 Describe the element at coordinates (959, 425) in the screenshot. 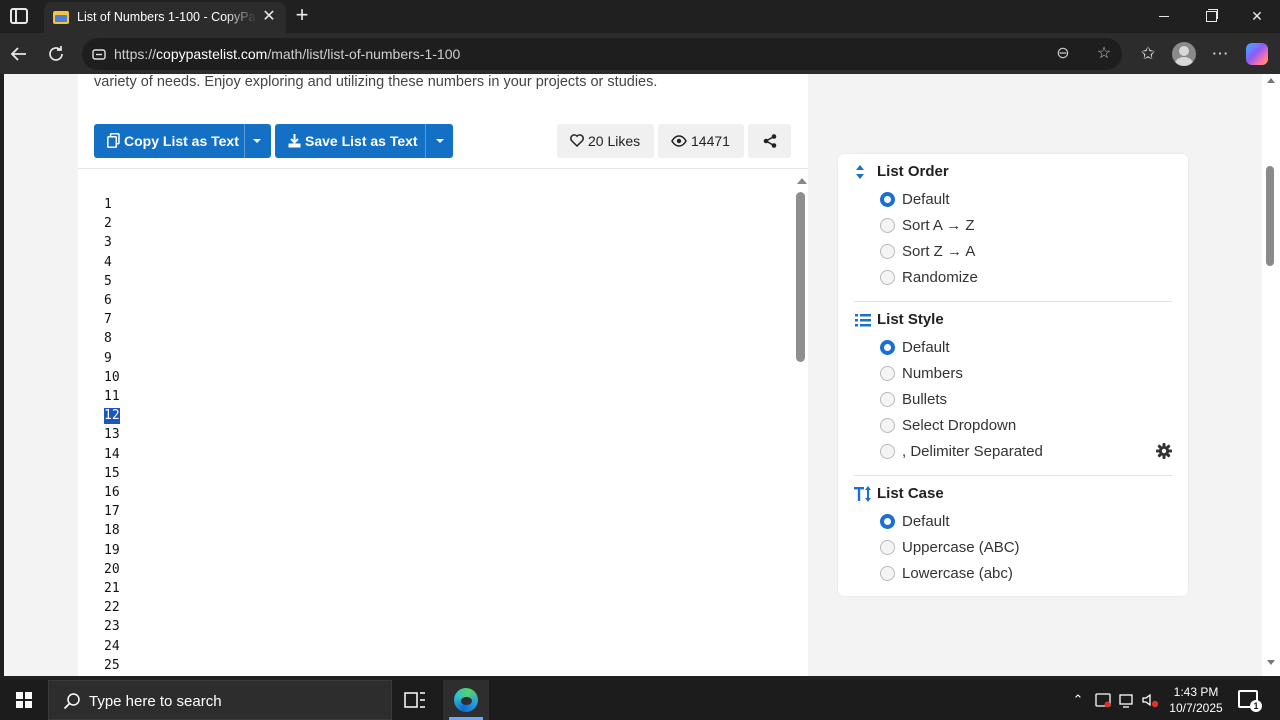

I see `option-label: Select Dropdown` at that location.